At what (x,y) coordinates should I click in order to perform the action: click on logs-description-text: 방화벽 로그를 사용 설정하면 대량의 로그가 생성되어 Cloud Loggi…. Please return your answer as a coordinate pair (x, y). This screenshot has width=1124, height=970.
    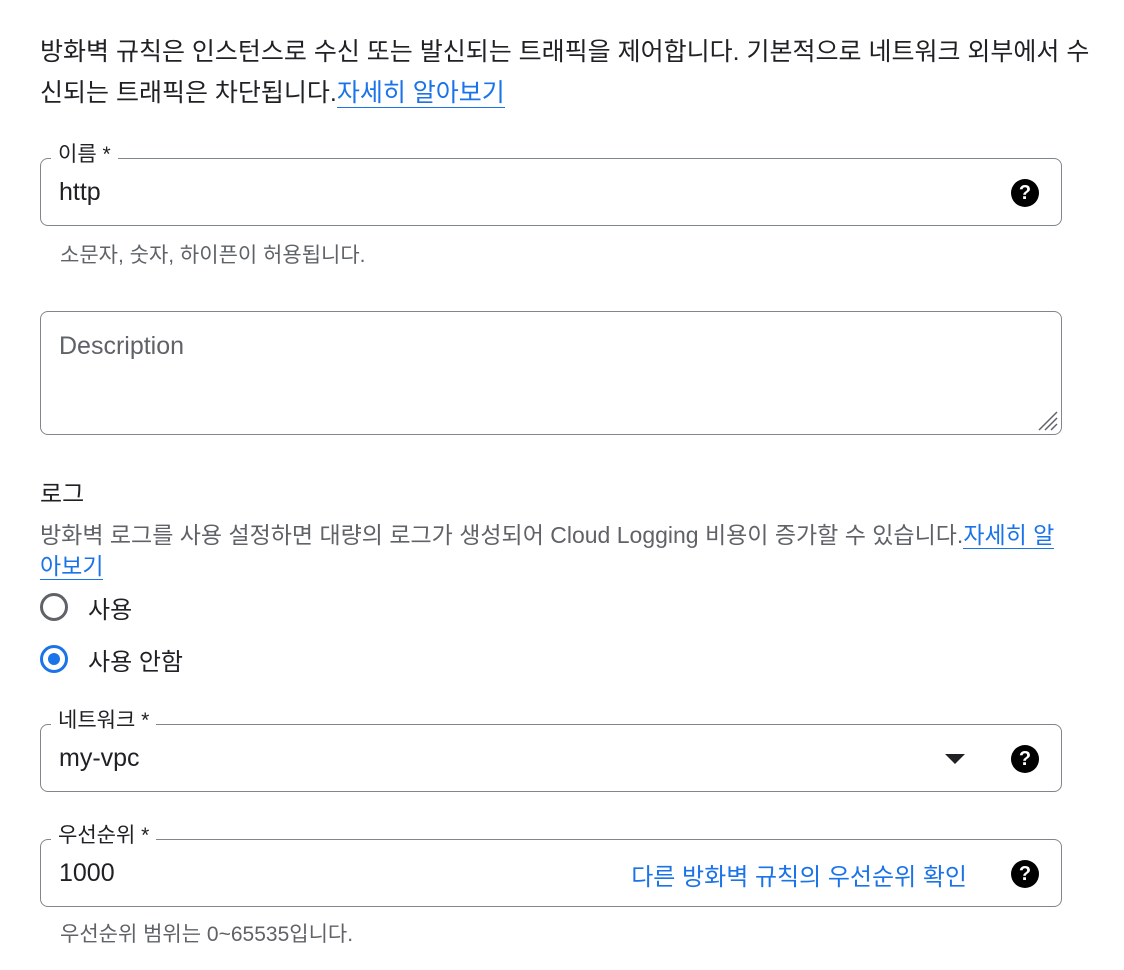
    Looking at the image, I should click on (502, 535).